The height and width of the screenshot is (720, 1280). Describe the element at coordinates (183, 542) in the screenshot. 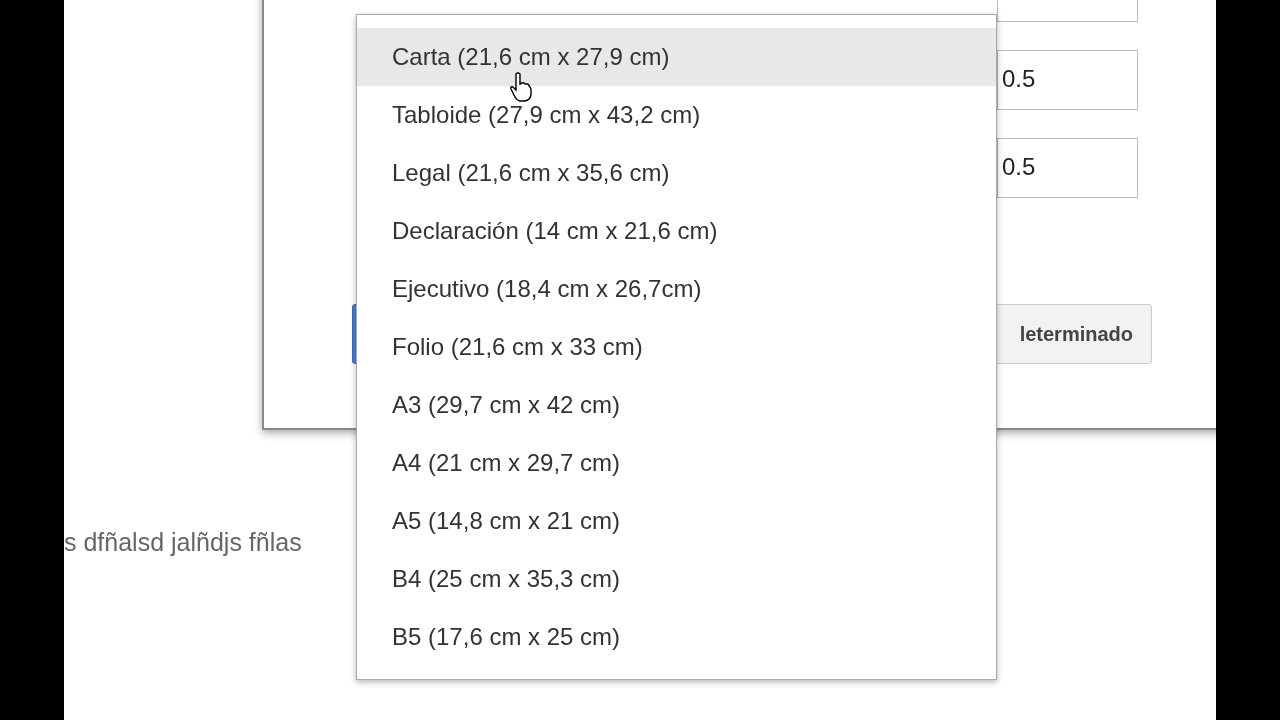

I see `body-text: s dfñalsd jalñdjs fñlas` at that location.